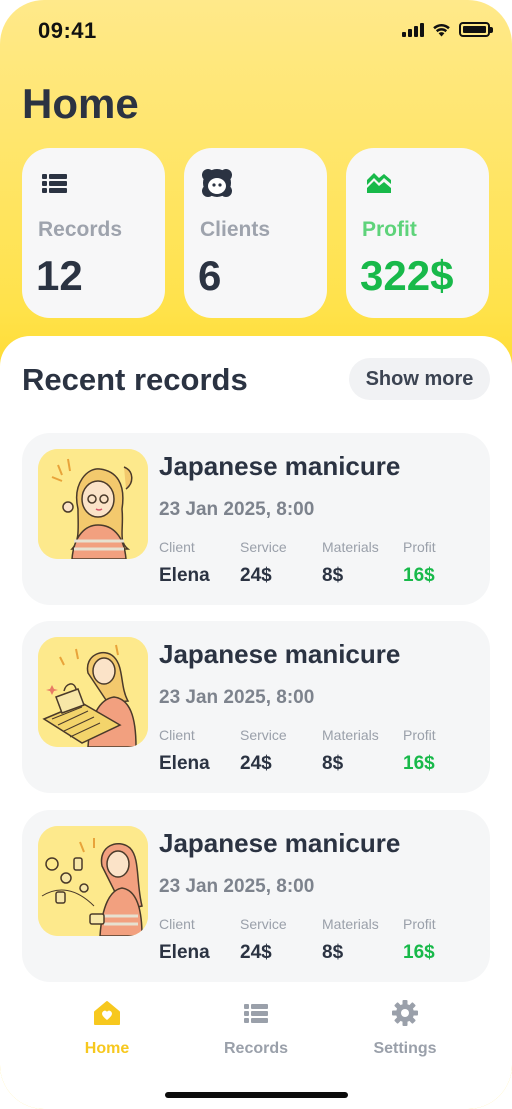 Image resolution: width=512 pixels, height=1109 pixels. I want to click on stat-card-records: Records 12, so click(93, 233).